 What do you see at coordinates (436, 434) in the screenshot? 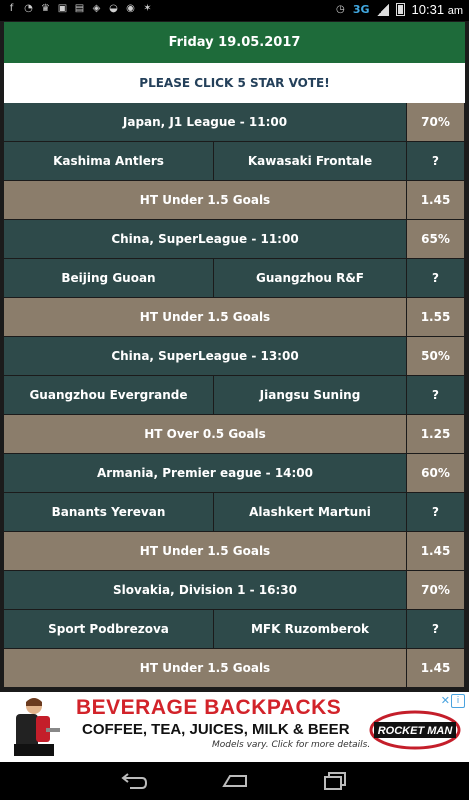
I see `tip-odds: 1.25` at bounding box center [436, 434].